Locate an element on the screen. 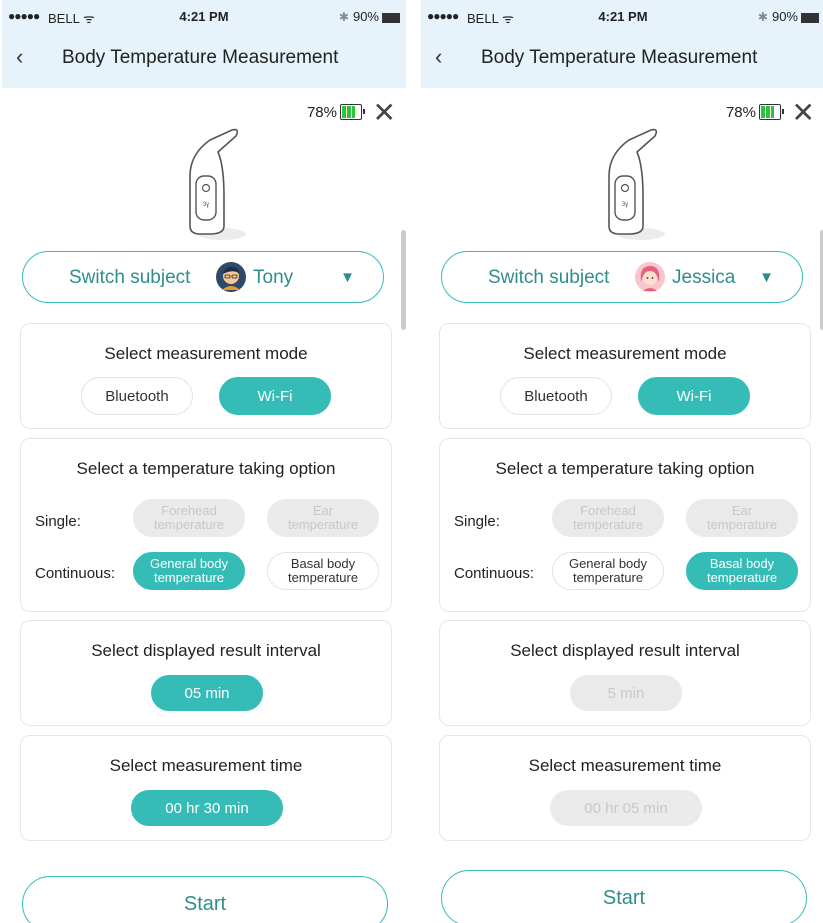 This screenshot has width=823, height=923. time-select-button: 00 hr 05 min is located at coordinates (626, 808).